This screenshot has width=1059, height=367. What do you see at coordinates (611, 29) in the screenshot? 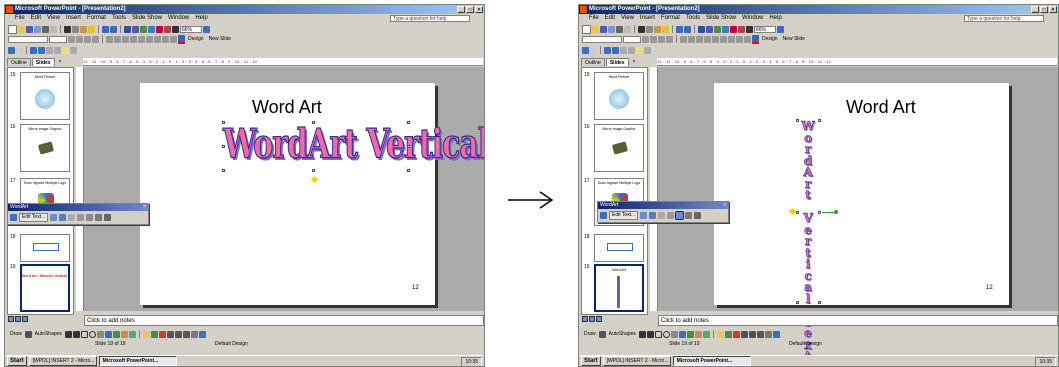
I see `email-icon` at bounding box center [611, 29].